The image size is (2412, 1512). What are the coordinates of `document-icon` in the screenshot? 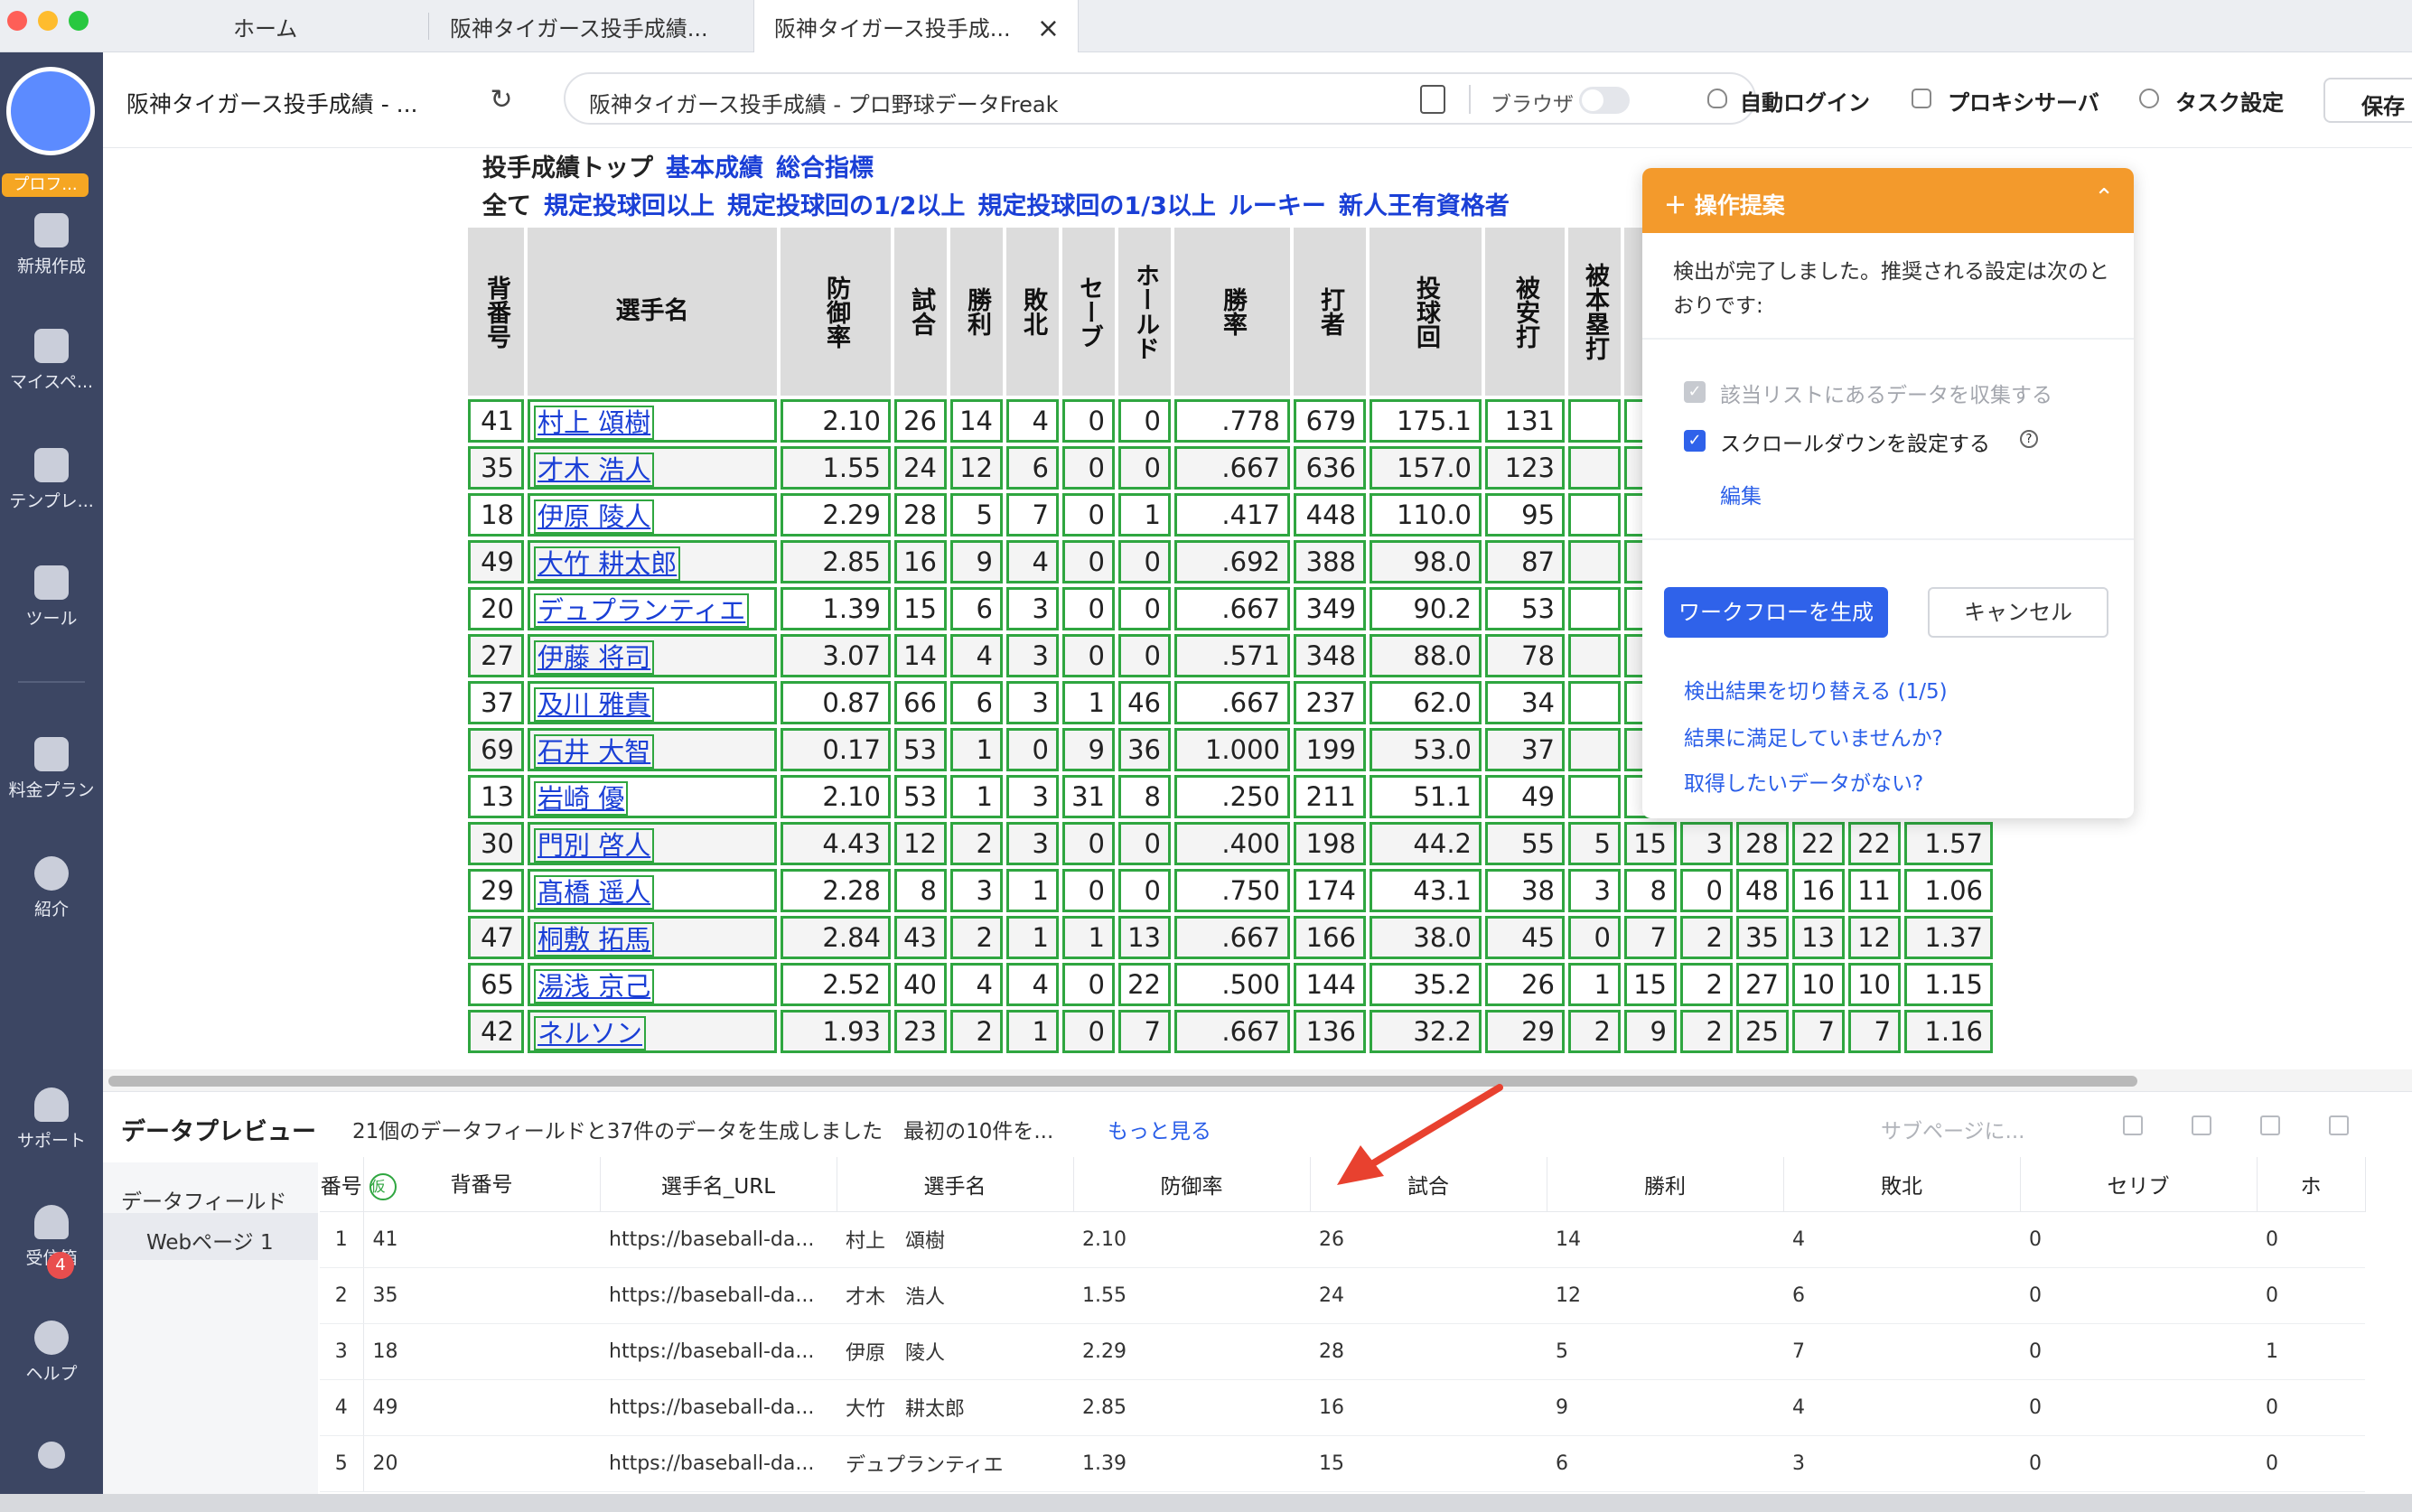 It's located at (1432, 99).